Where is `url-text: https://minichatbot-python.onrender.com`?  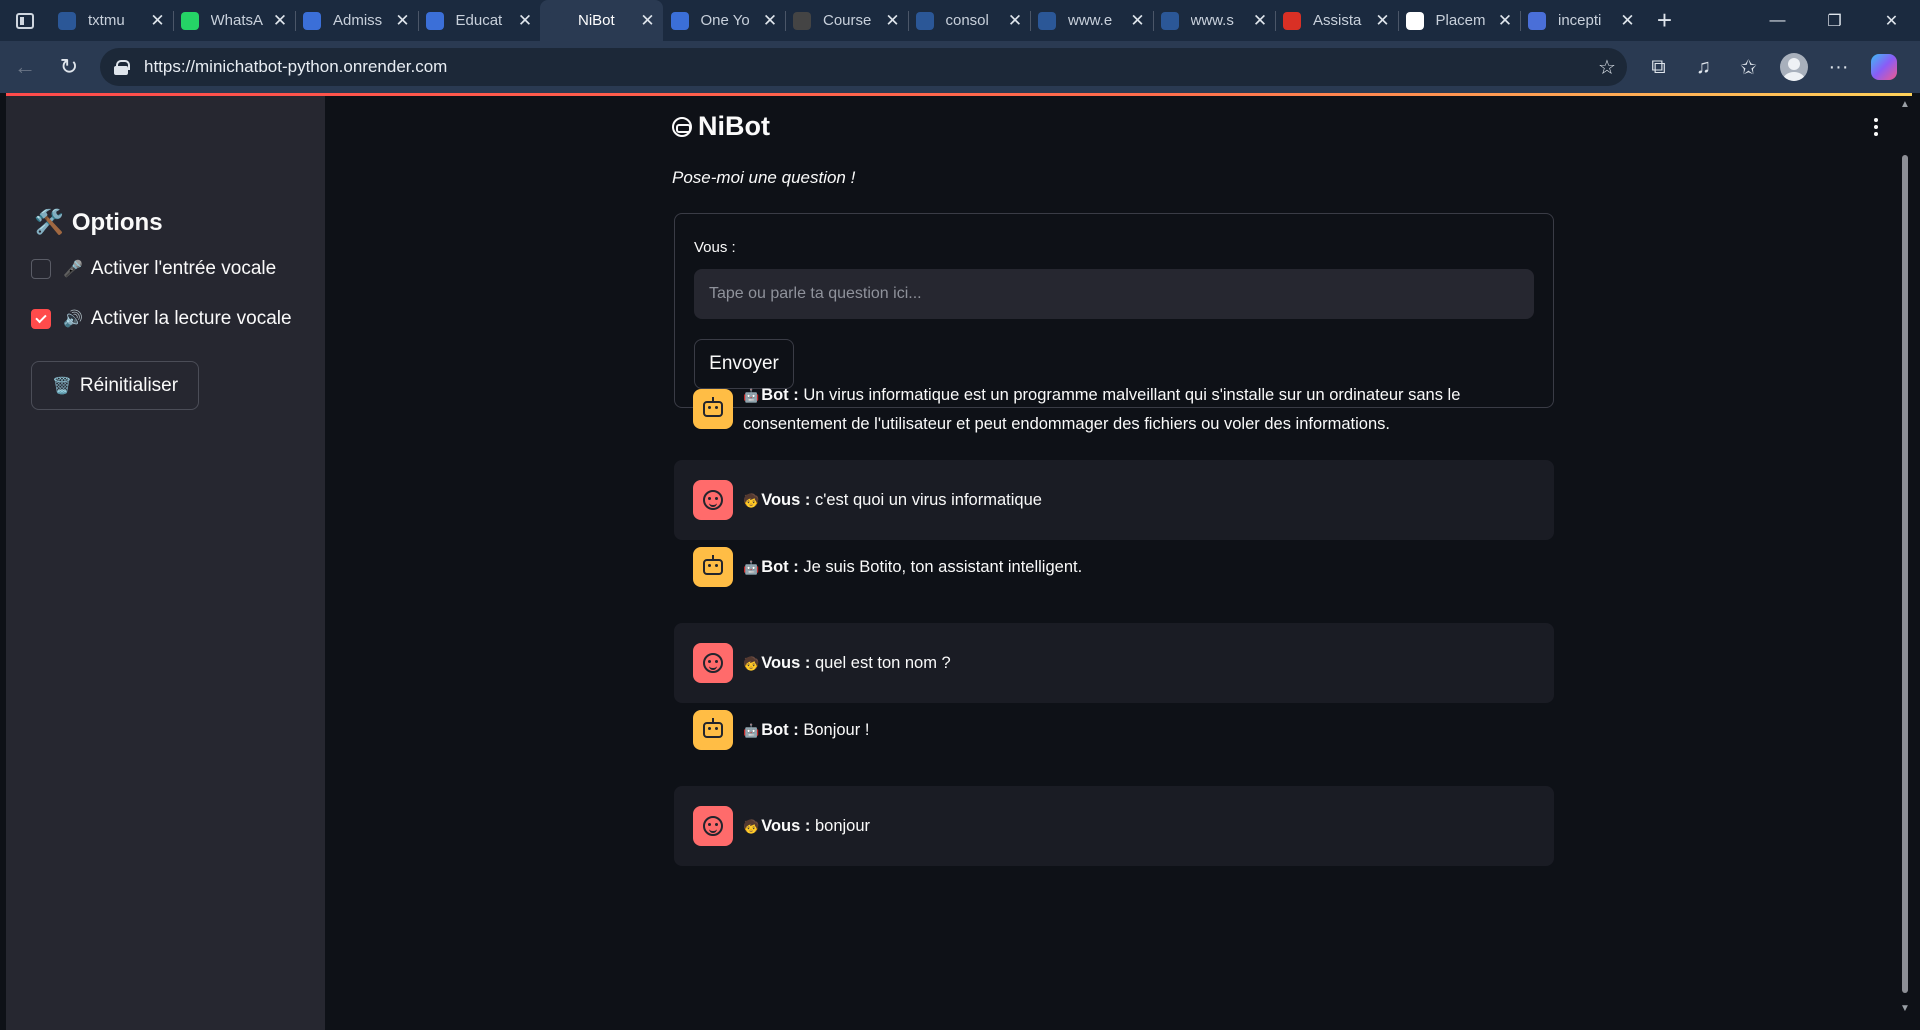 url-text: https://minichatbot-python.onrender.com is located at coordinates (865, 67).